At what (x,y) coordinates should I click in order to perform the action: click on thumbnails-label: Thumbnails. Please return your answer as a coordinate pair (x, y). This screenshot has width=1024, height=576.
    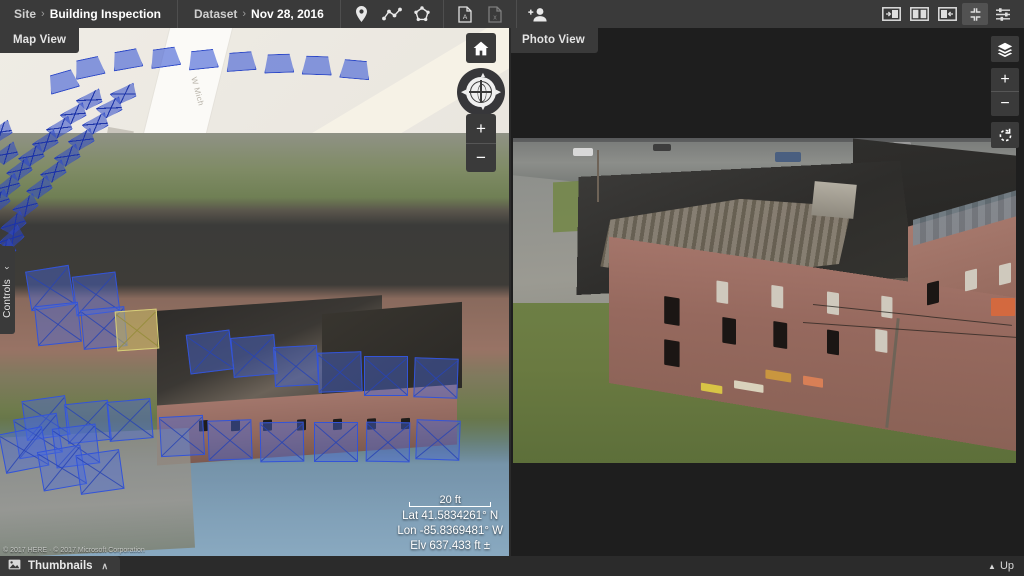
    Looking at the image, I should click on (60, 566).